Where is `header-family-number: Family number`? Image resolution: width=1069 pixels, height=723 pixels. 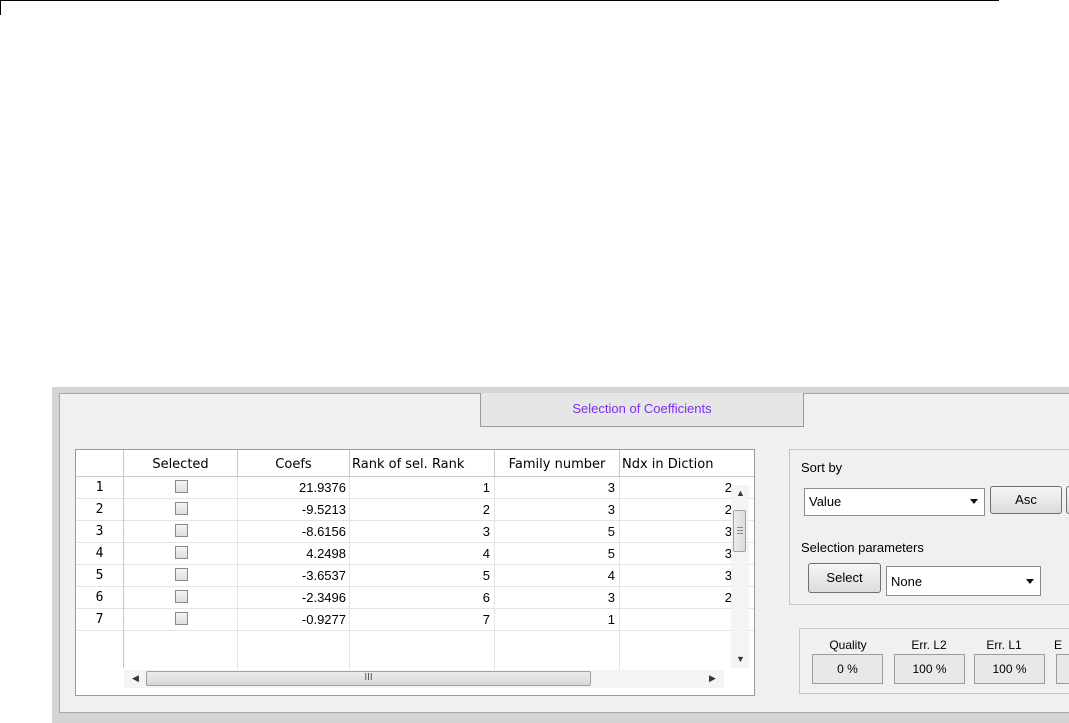
header-family-number: Family number is located at coordinates (557, 463).